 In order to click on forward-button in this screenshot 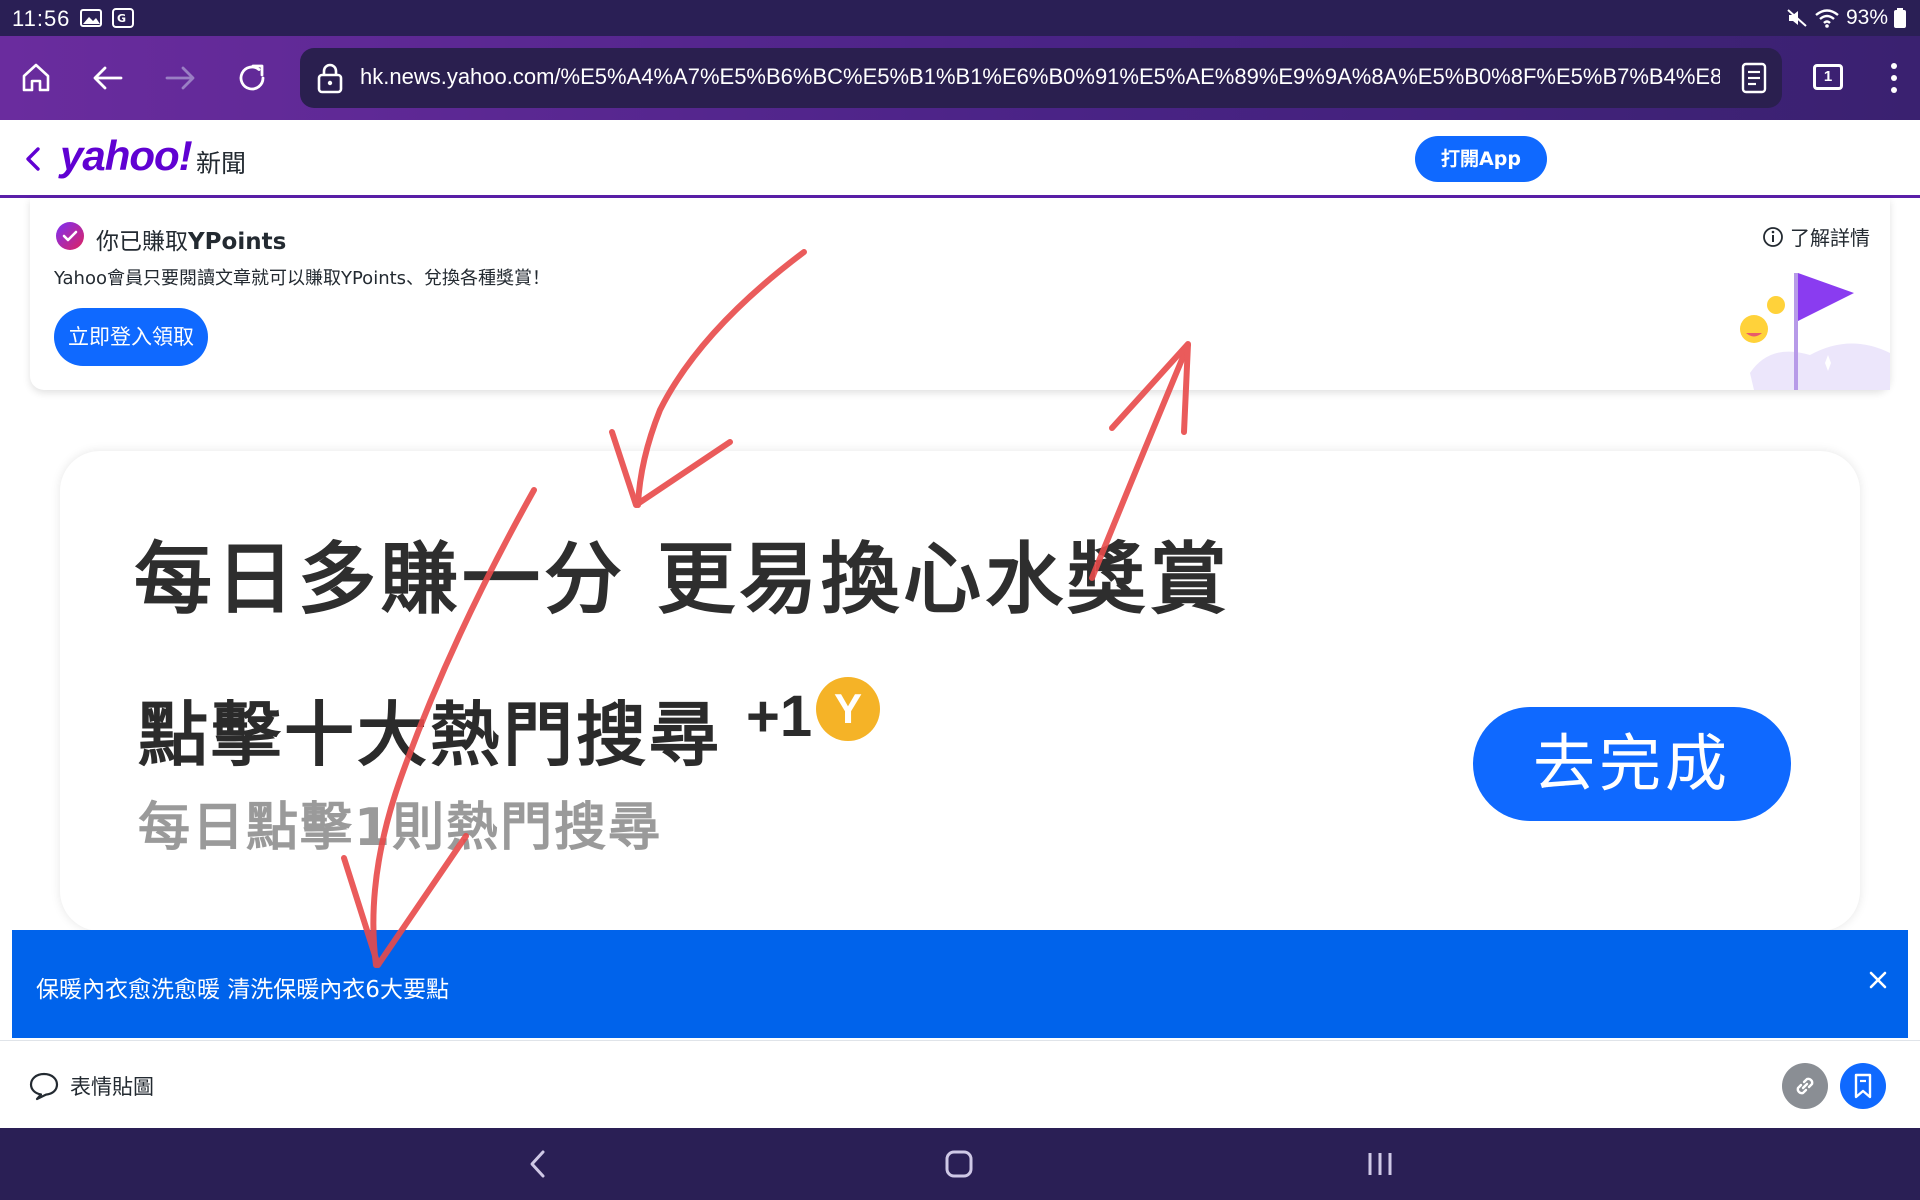, I will do `click(180, 78)`.